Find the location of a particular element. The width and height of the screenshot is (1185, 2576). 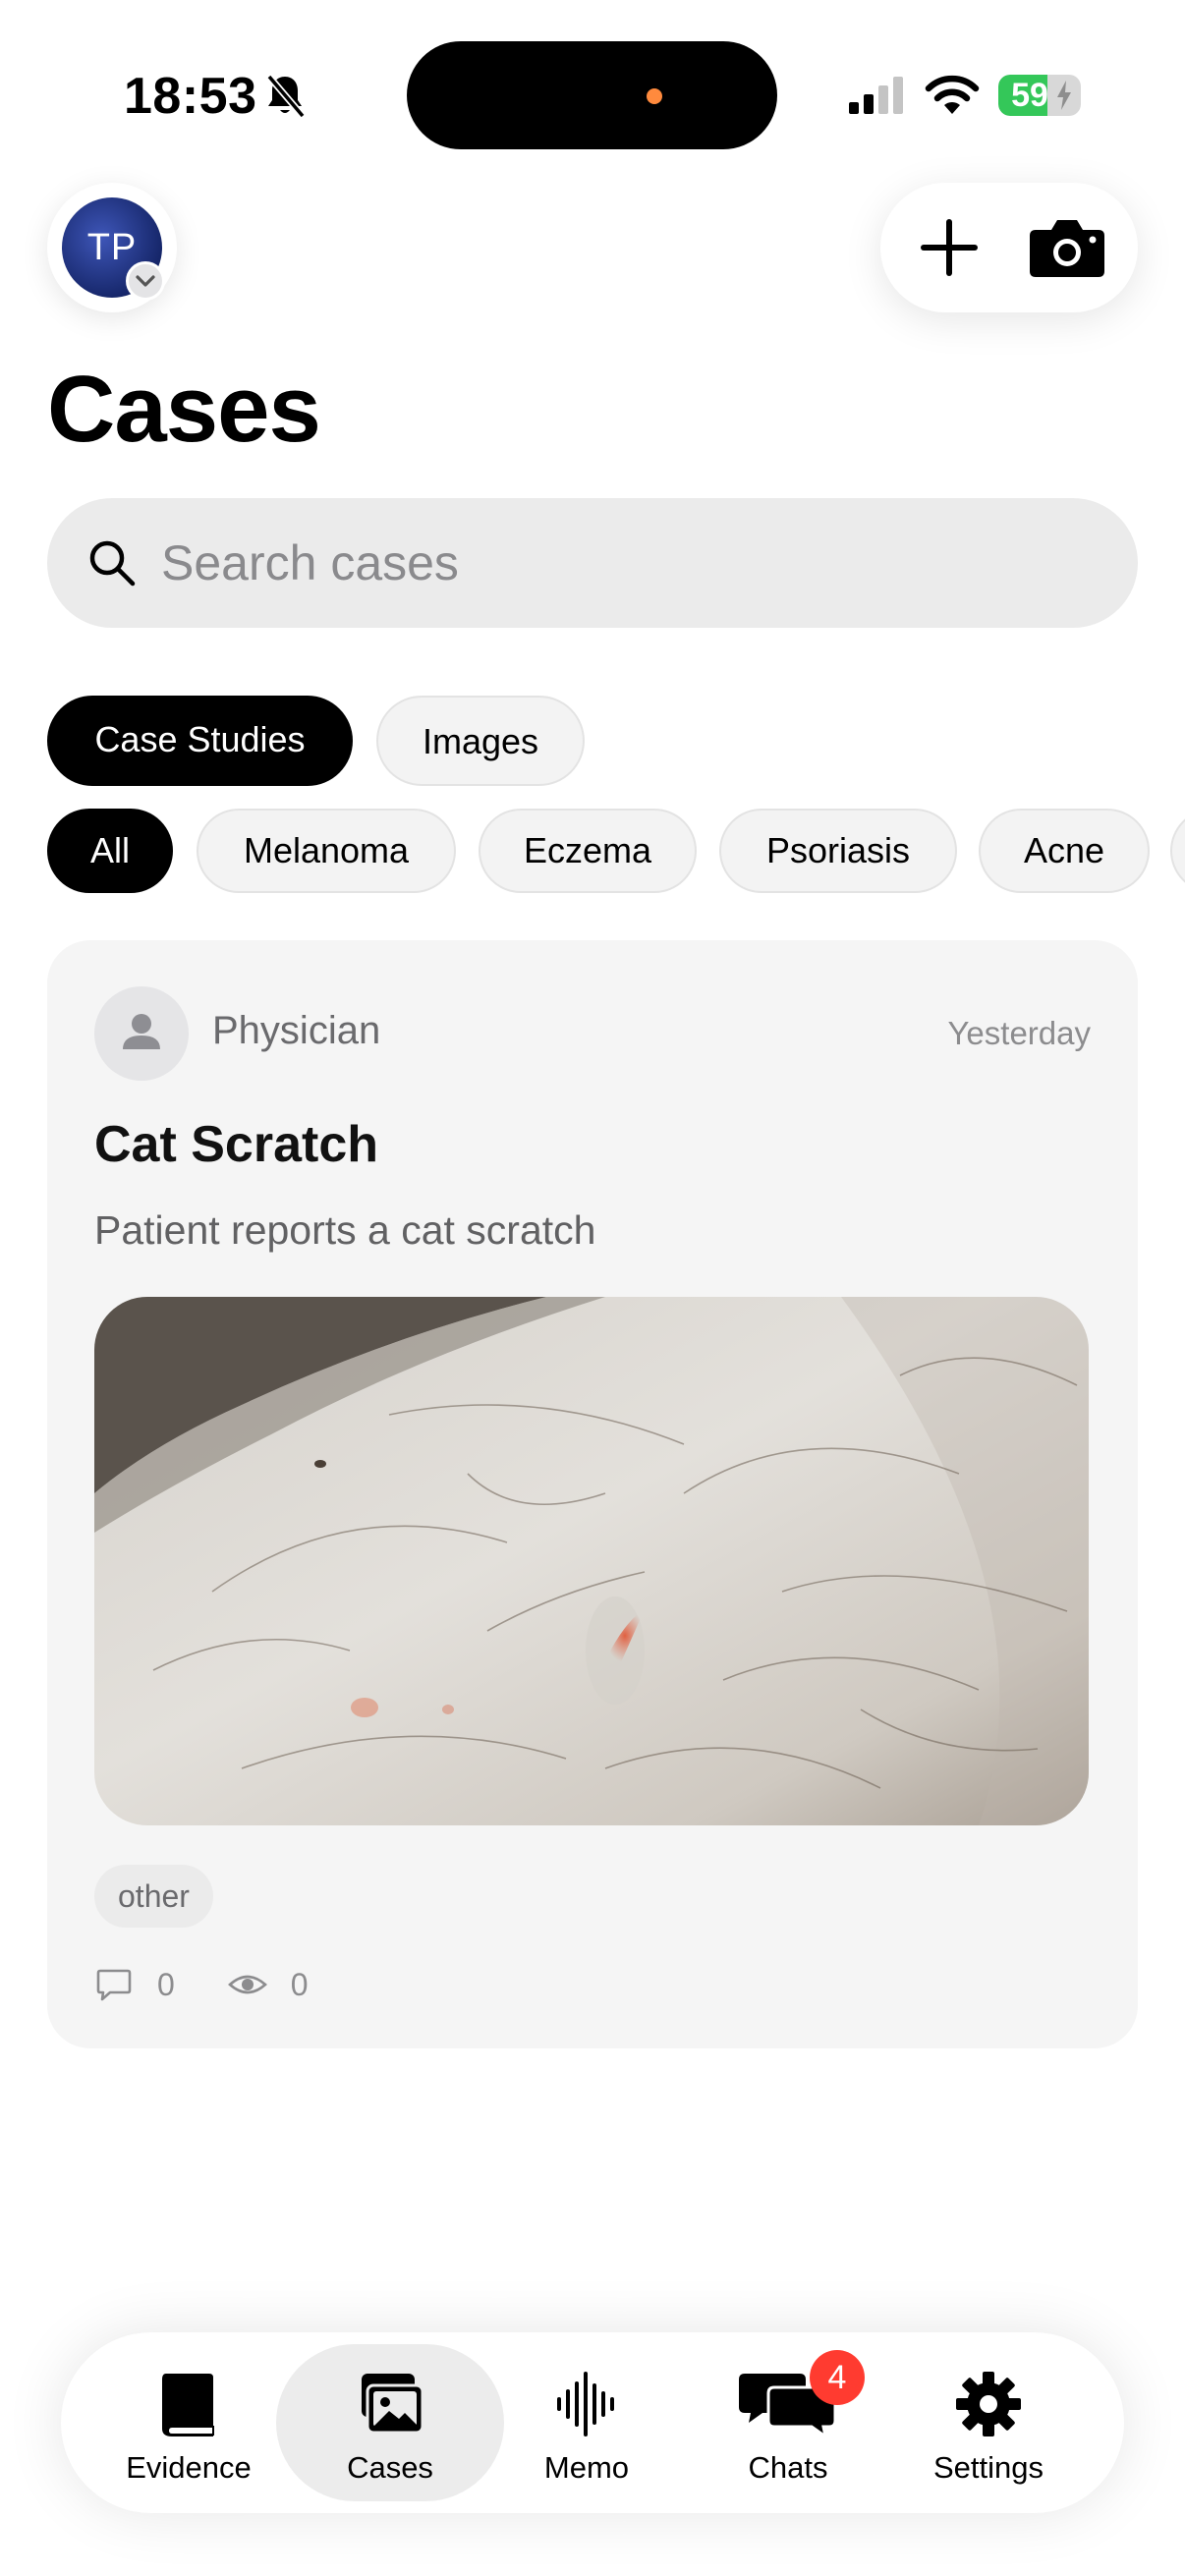

case-tag: other is located at coordinates (153, 1896).